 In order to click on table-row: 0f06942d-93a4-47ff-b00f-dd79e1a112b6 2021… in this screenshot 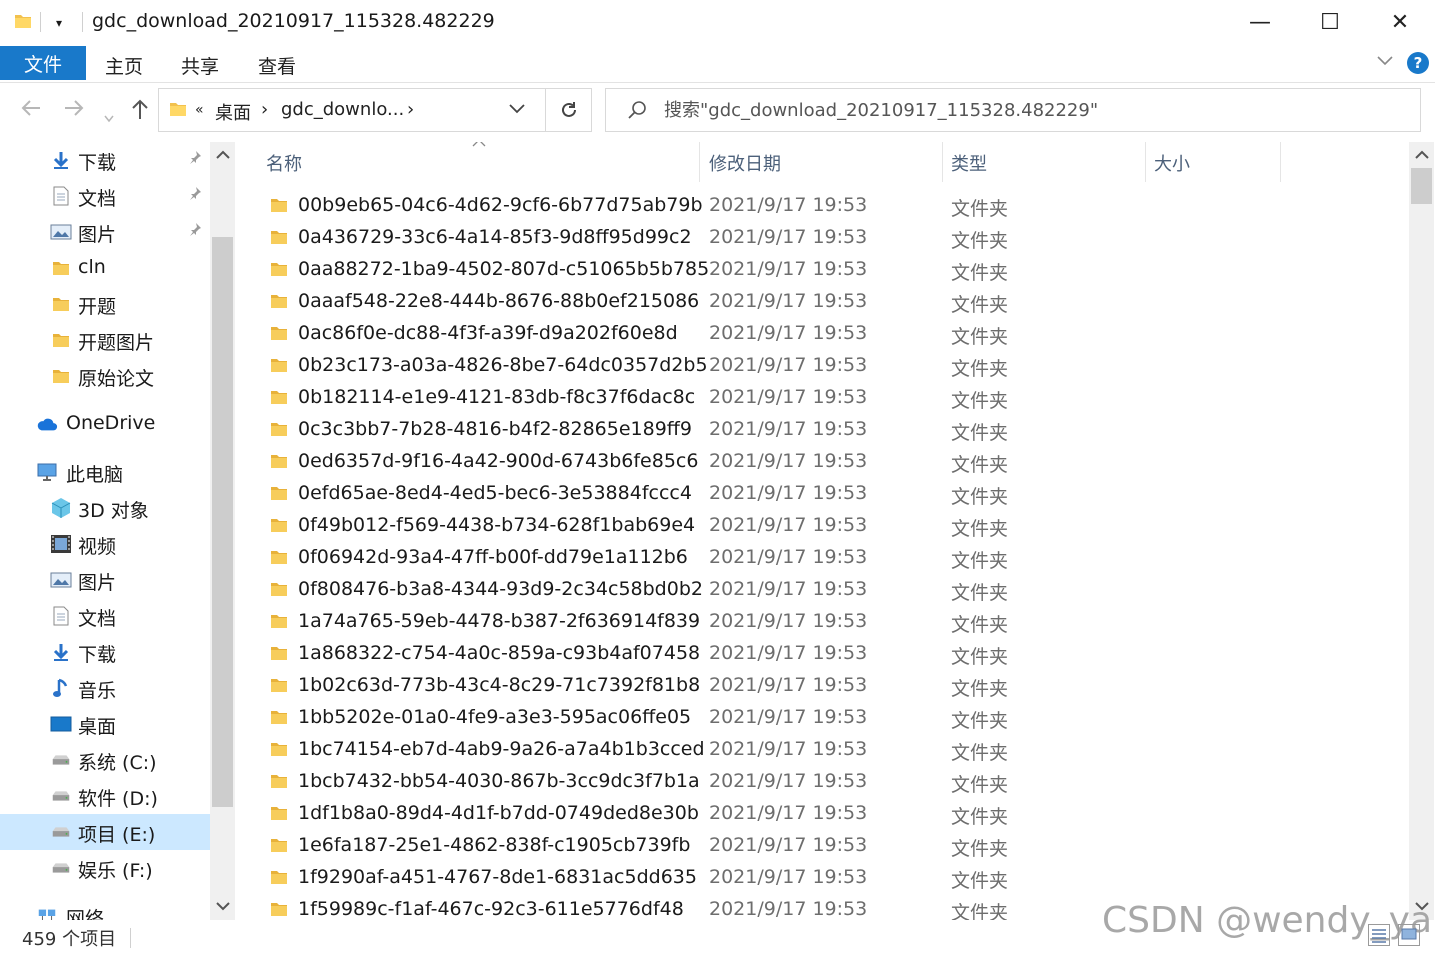, I will do `click(824, 558)`.